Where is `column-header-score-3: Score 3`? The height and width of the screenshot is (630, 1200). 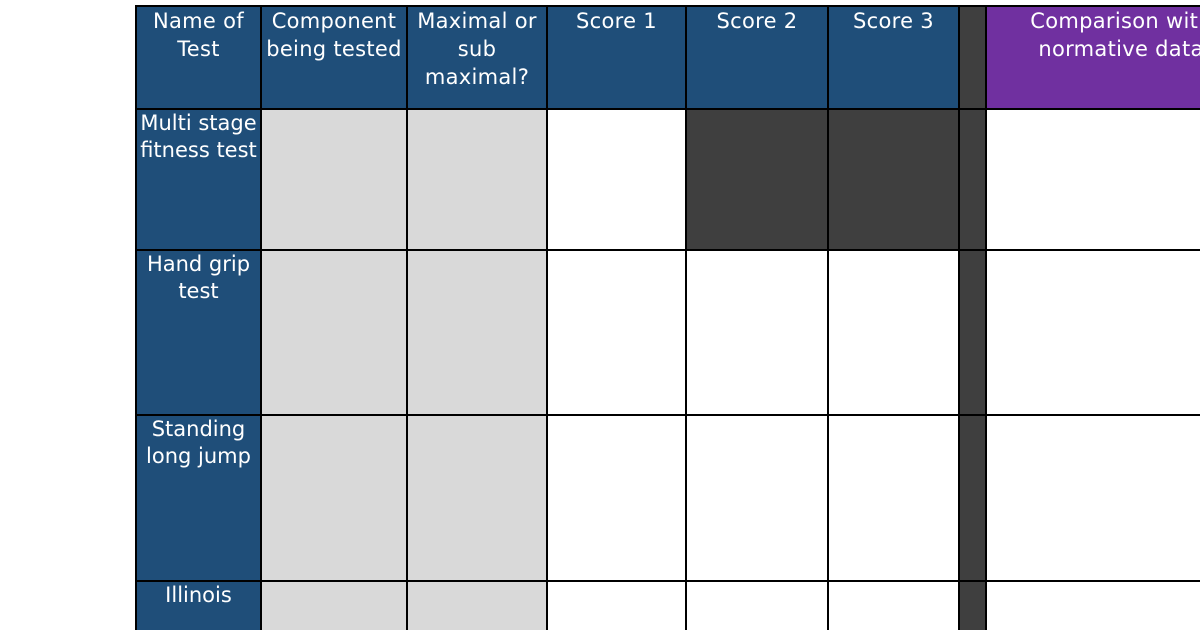
column-header-score-3: Score 3 is located at coordinates (893, 57).